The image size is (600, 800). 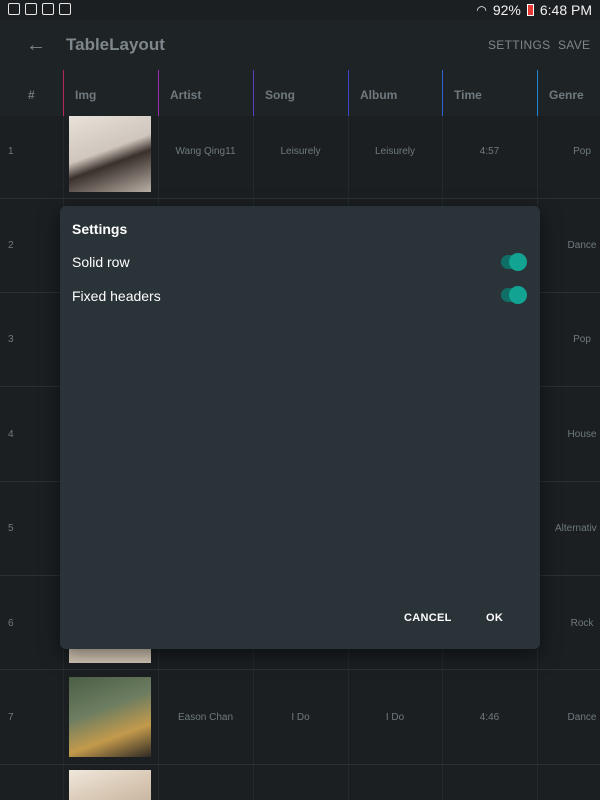 I want to click on briefcase-icon, so click(x=65, y=9).